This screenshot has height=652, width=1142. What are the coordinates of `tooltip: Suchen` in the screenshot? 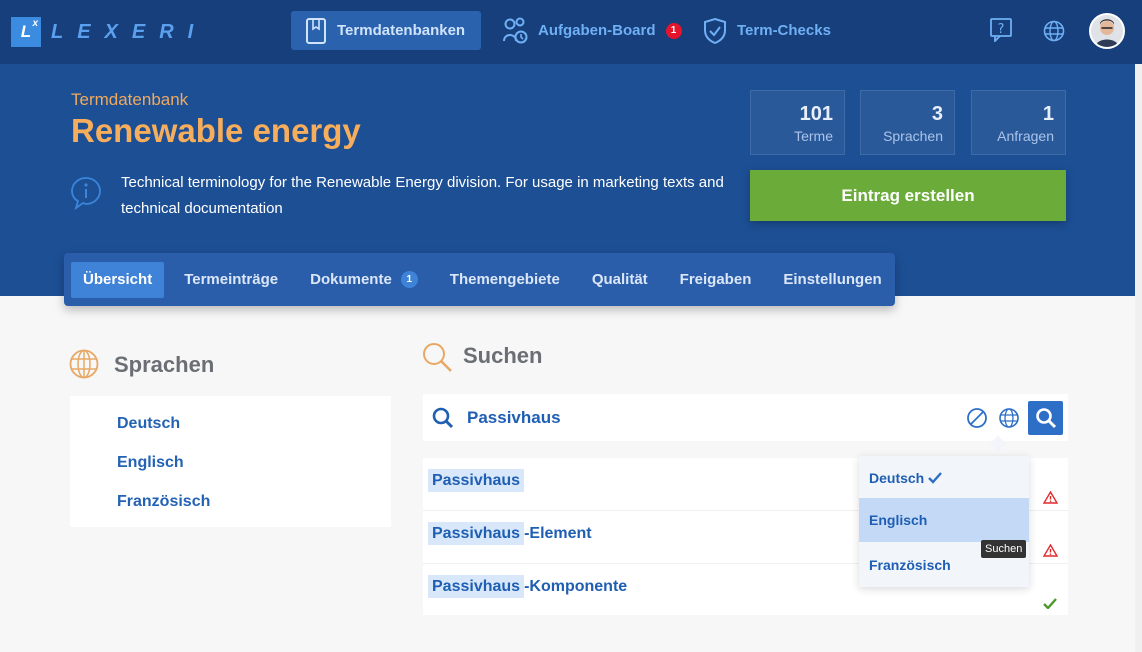 It's located at (1004, 549).